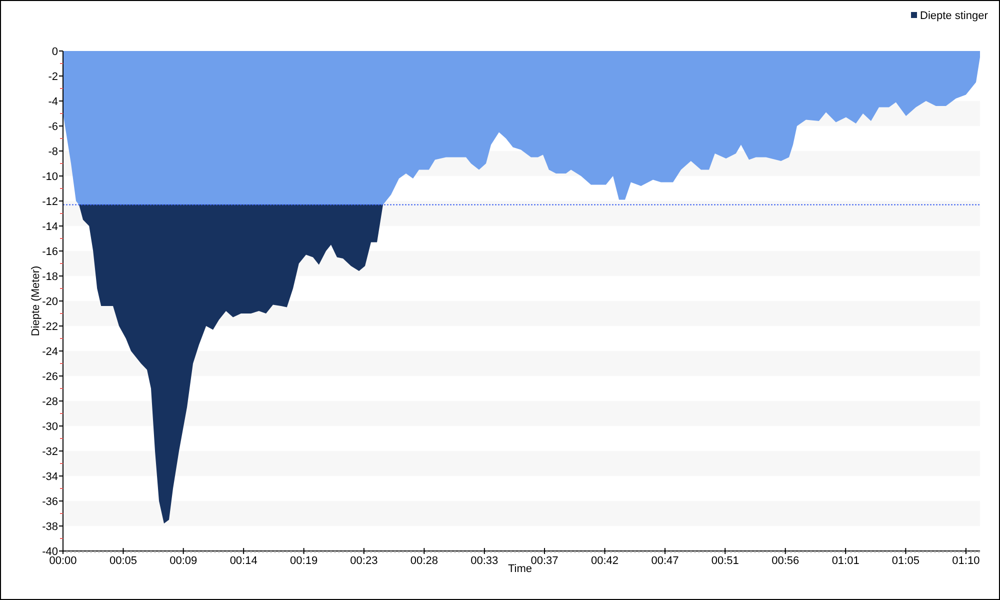 The height and width of the screenshot is (600, 1000). What do you see at coordinates (50, 427) in the screenshot?
I see `y-tick-label: -30` at bounding box center [50, 427].